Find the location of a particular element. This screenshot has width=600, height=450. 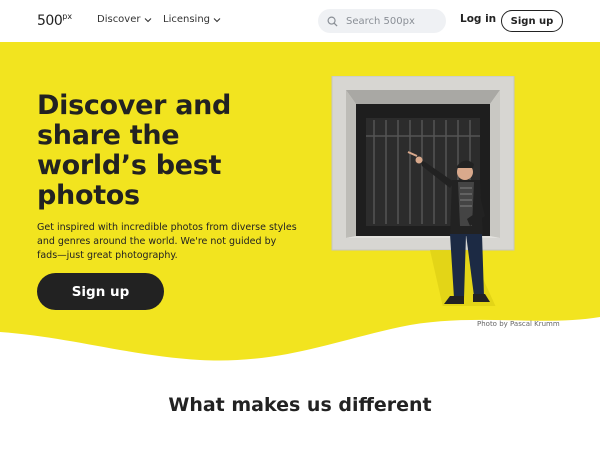

nav-discover: Discover is located at coordinates (124, 19).